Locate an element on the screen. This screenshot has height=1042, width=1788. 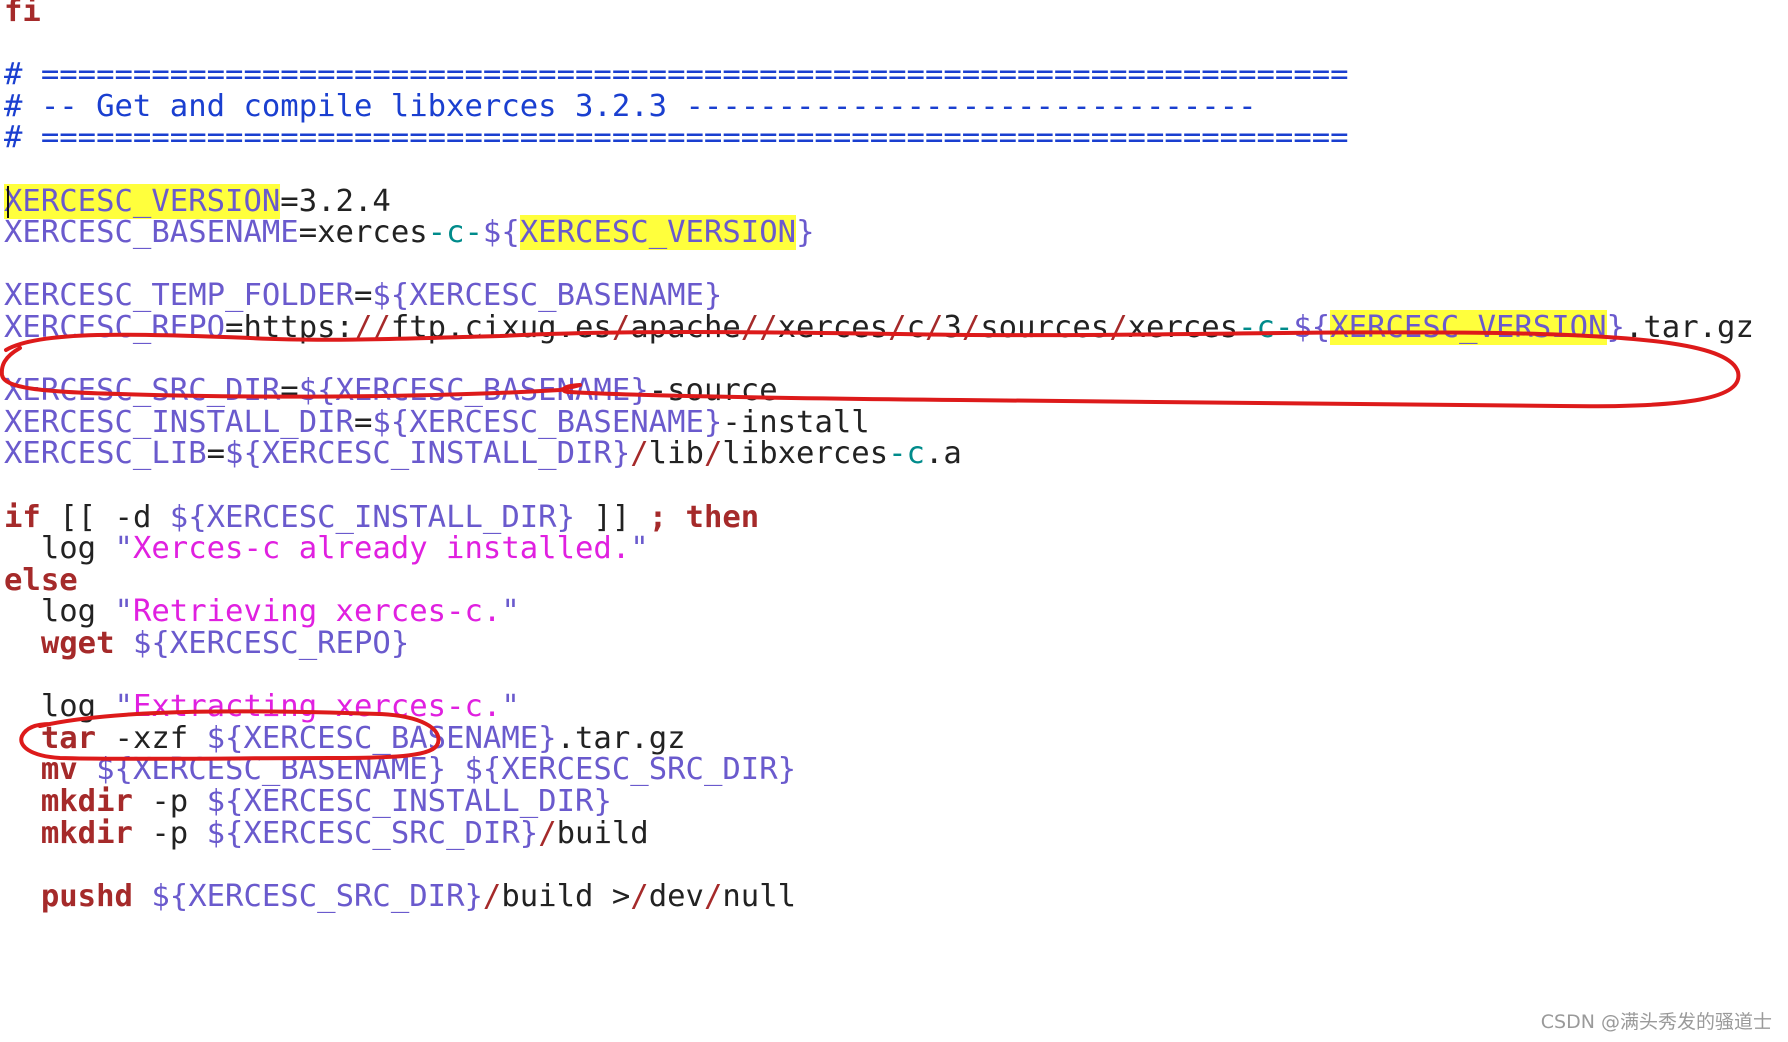
code-token: ftp.cixug.es is located at coordinates (501, 327).